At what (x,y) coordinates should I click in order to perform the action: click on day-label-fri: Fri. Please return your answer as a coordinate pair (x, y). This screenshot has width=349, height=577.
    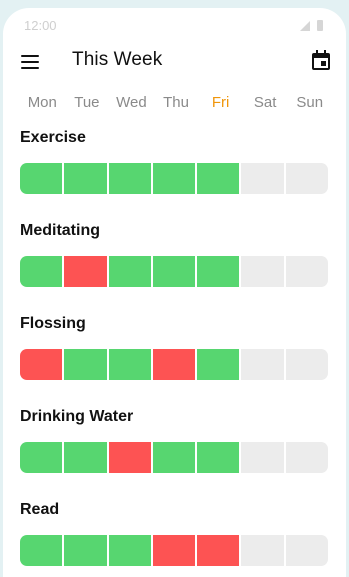
    Looking at the image, I should click on (220, 104).